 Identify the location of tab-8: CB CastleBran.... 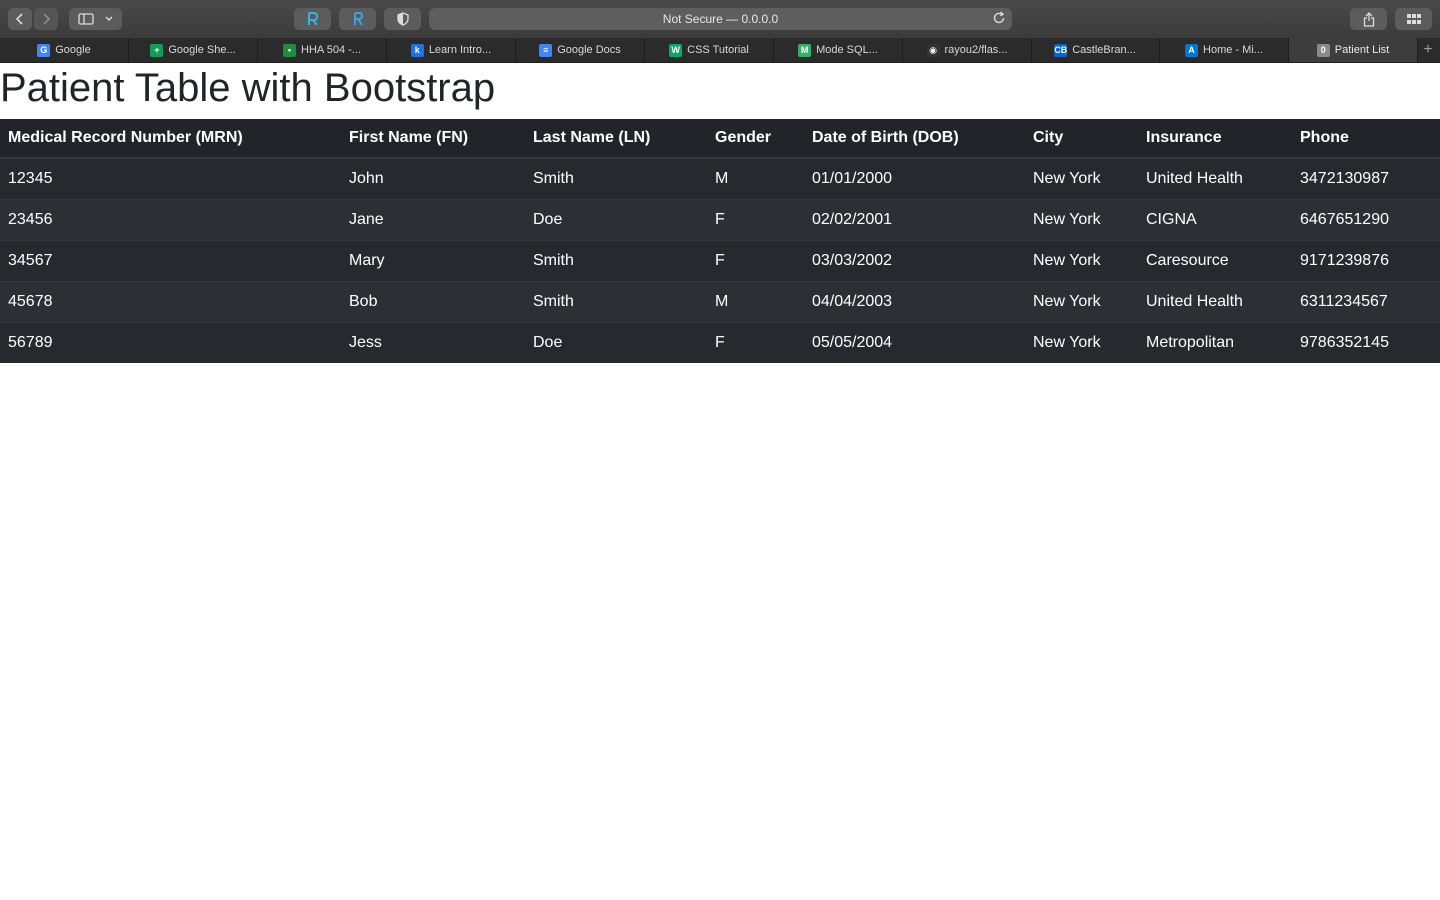
(1095, 50).